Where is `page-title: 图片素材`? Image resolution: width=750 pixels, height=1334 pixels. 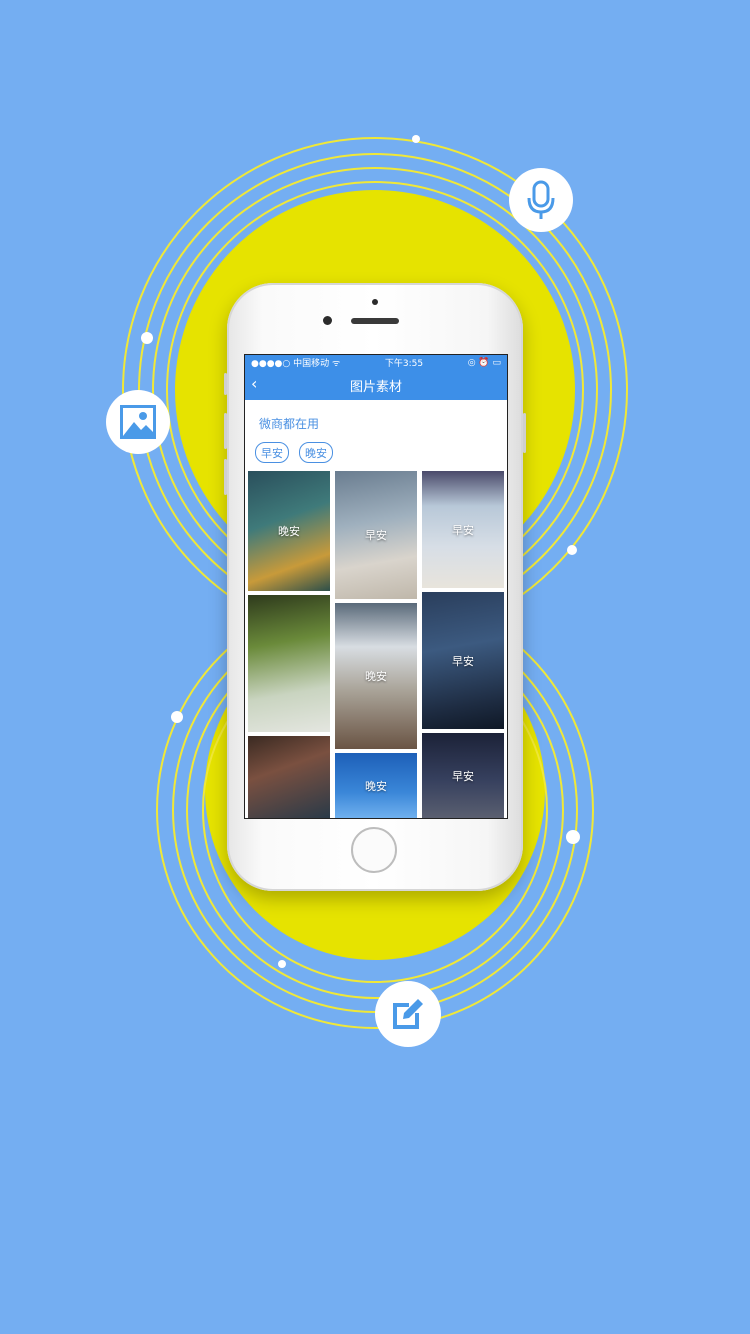 page-title: 图片素材 is located at coordinates (375, 387).